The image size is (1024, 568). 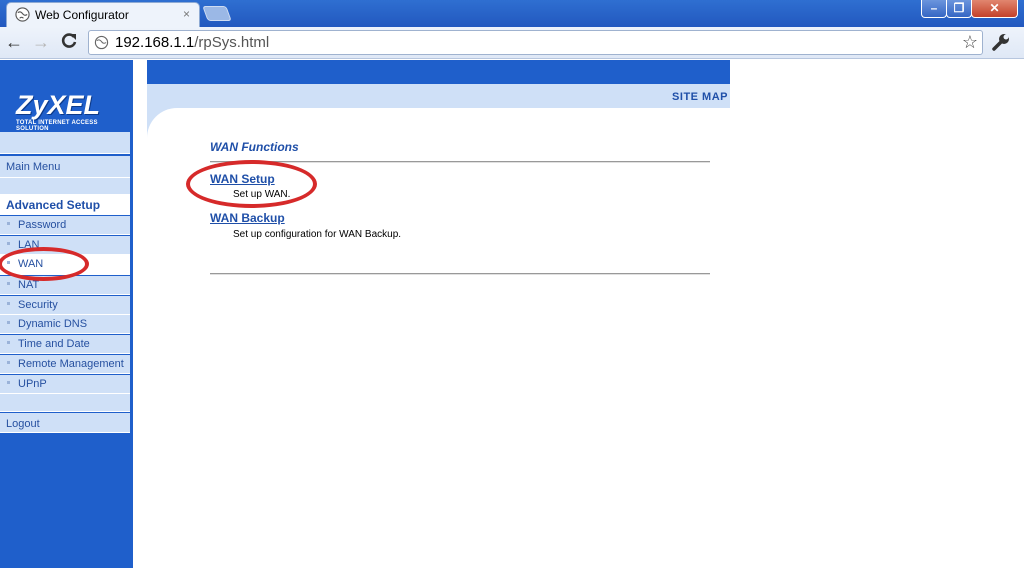 I want to click on site-map-link: SITE MAP, so click(x=700, y=97).